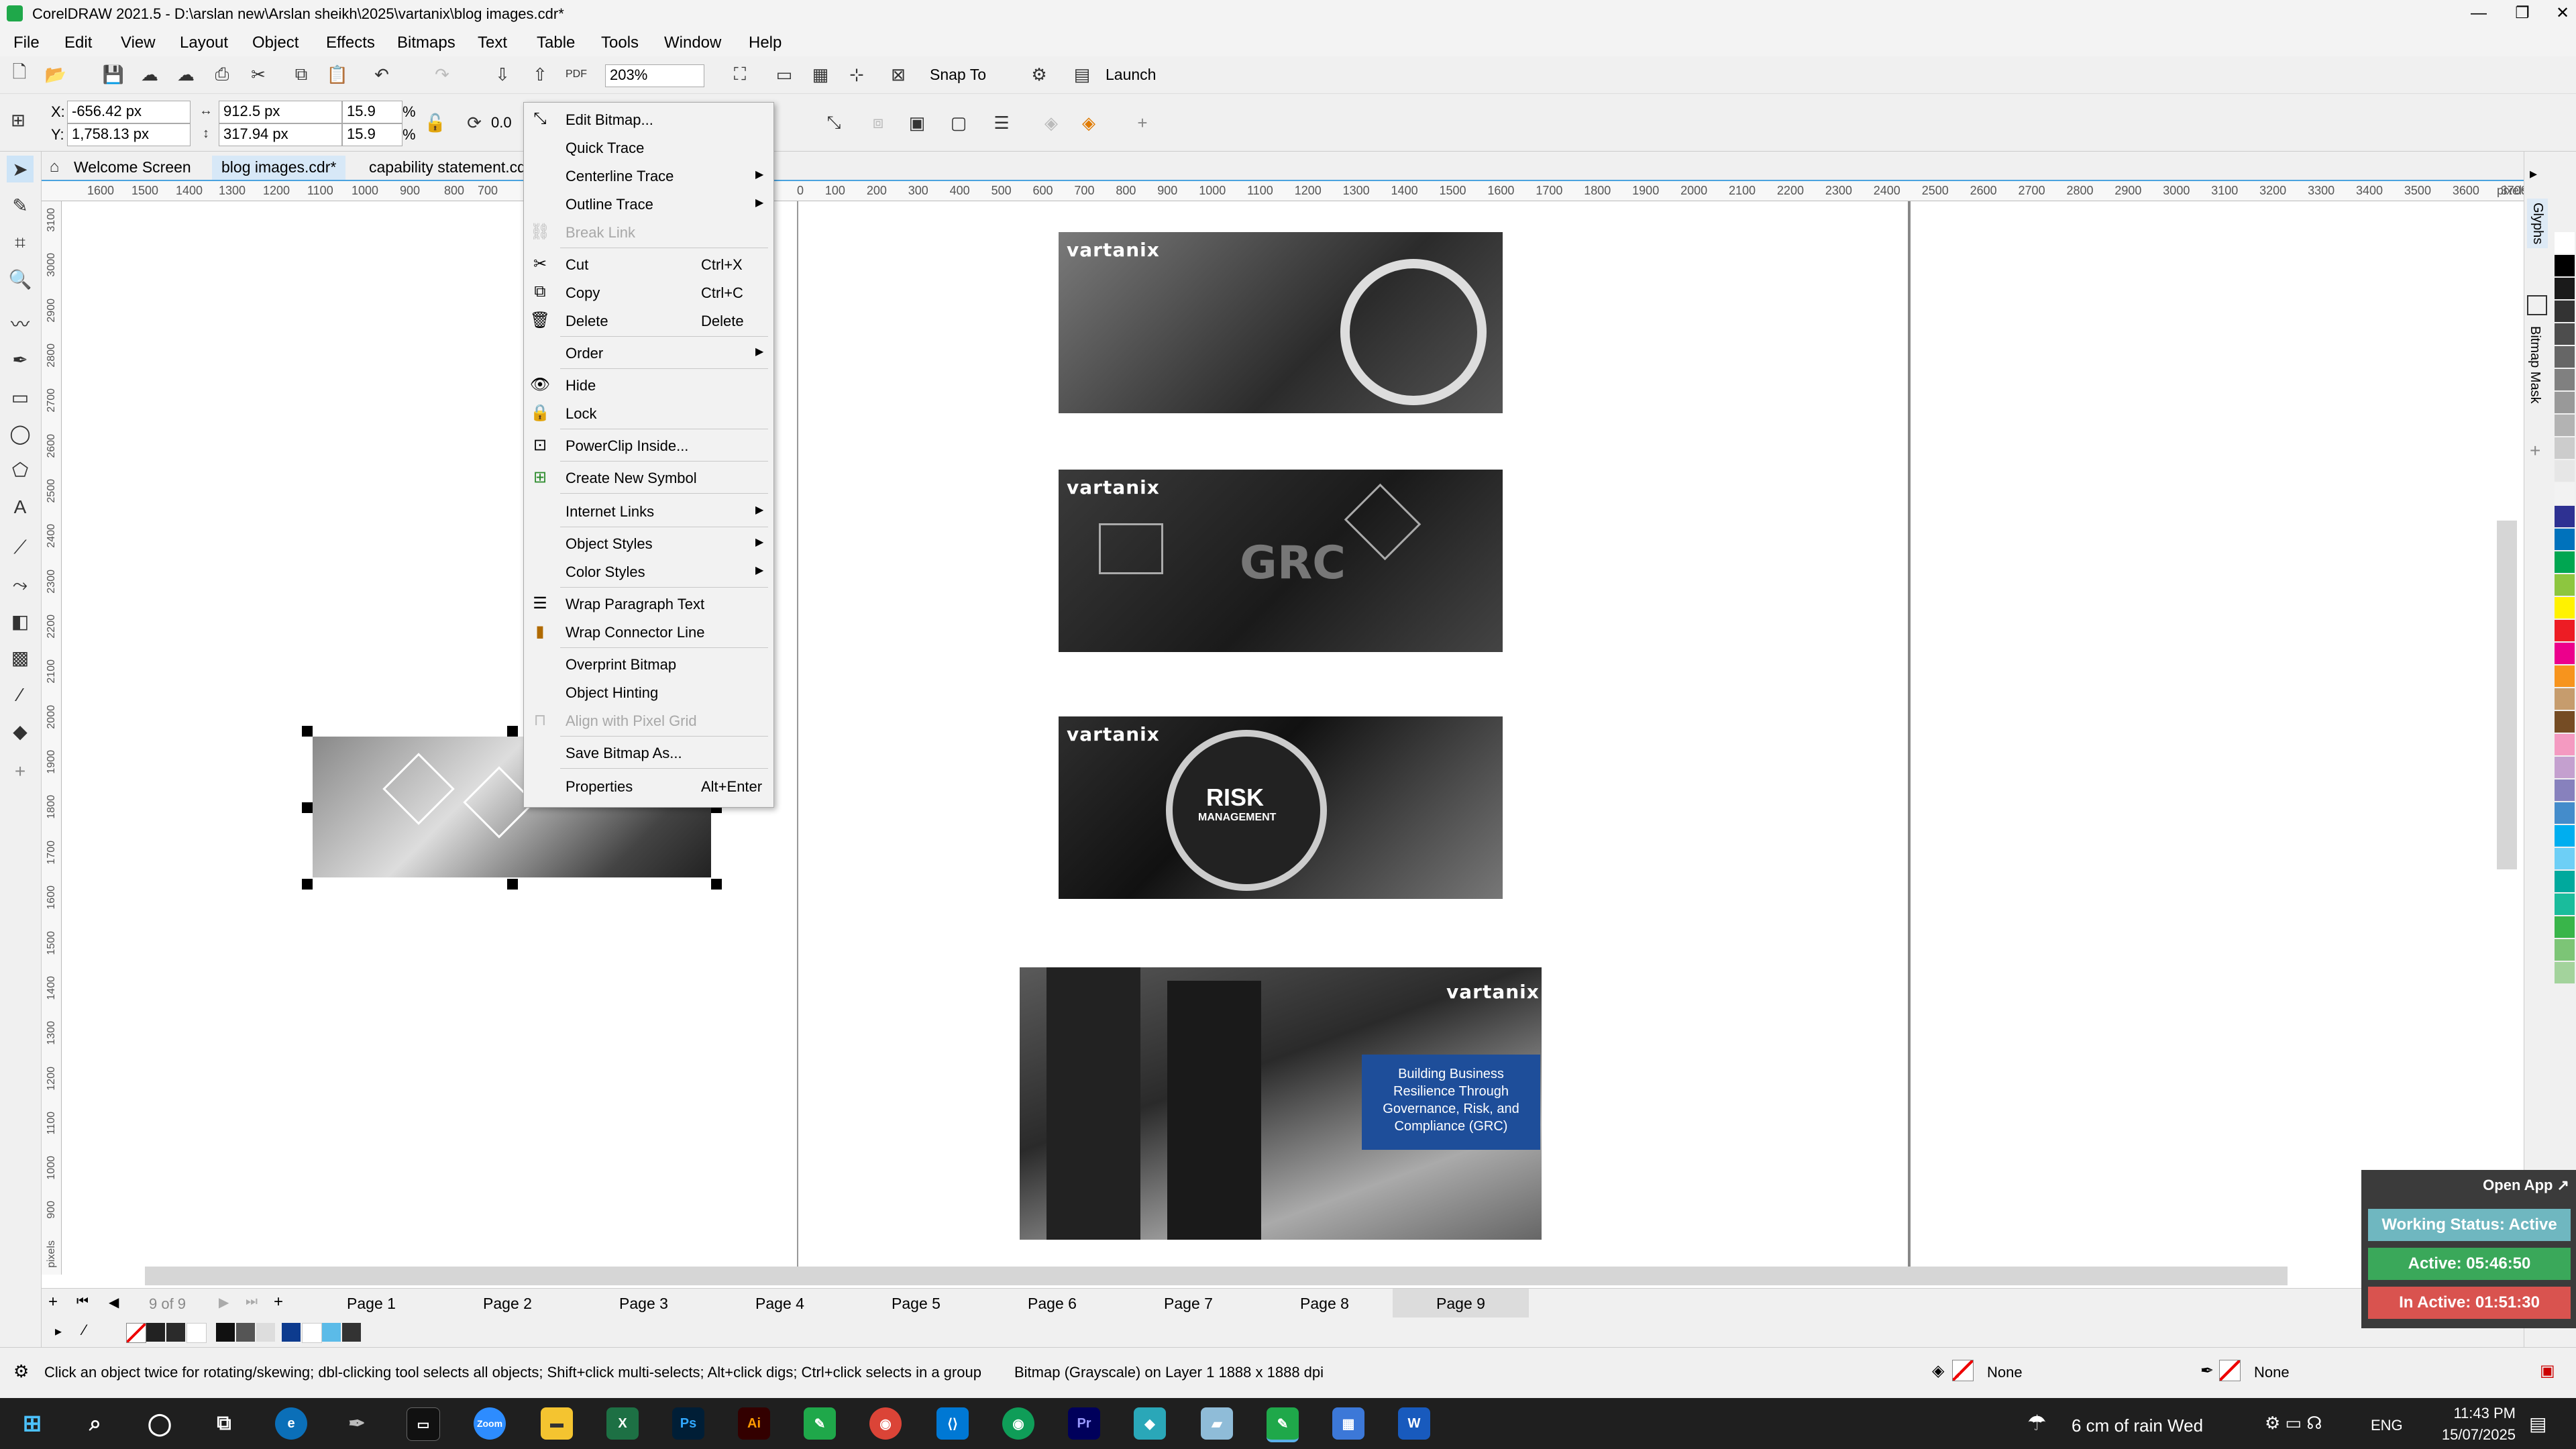 This screenshot has height=1449, width=2576. I want to click on add-page-end-icon: +, so click(278, 1302).